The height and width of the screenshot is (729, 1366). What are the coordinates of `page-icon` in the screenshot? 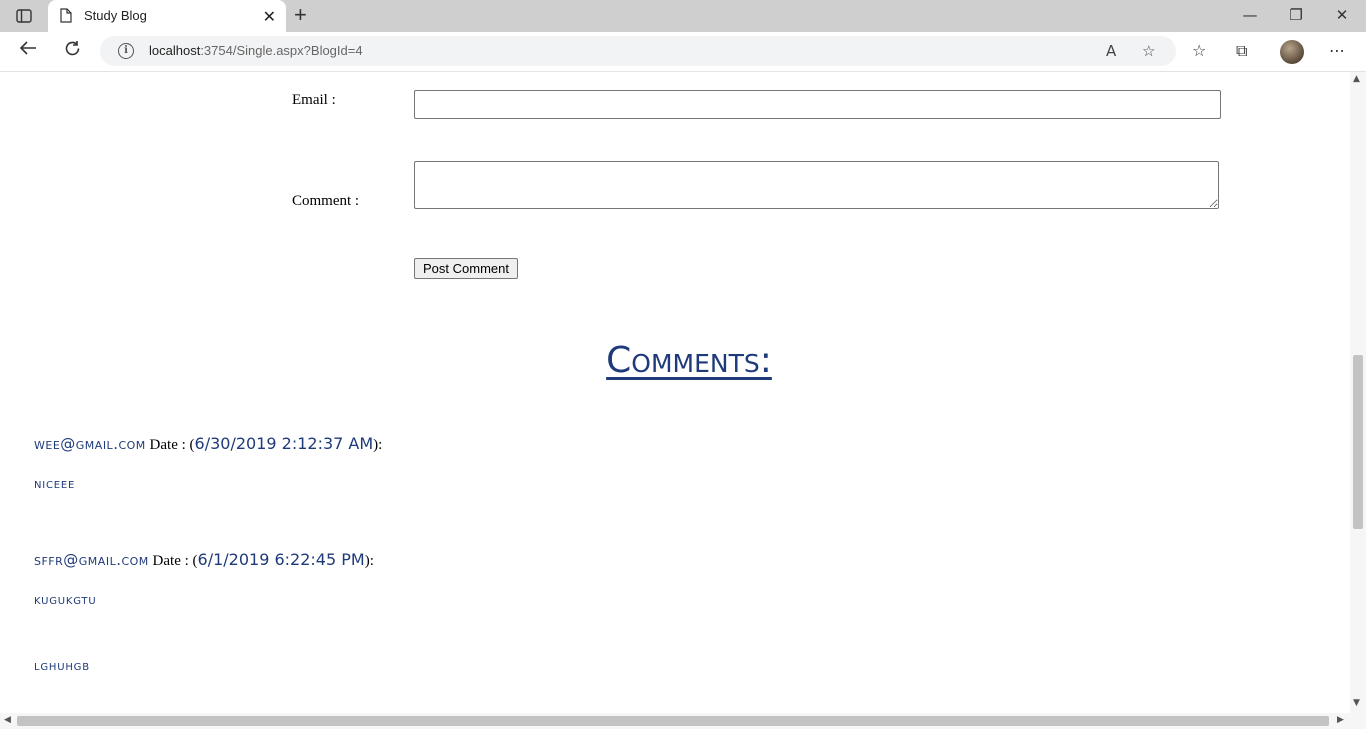 It's located at (66, 18).